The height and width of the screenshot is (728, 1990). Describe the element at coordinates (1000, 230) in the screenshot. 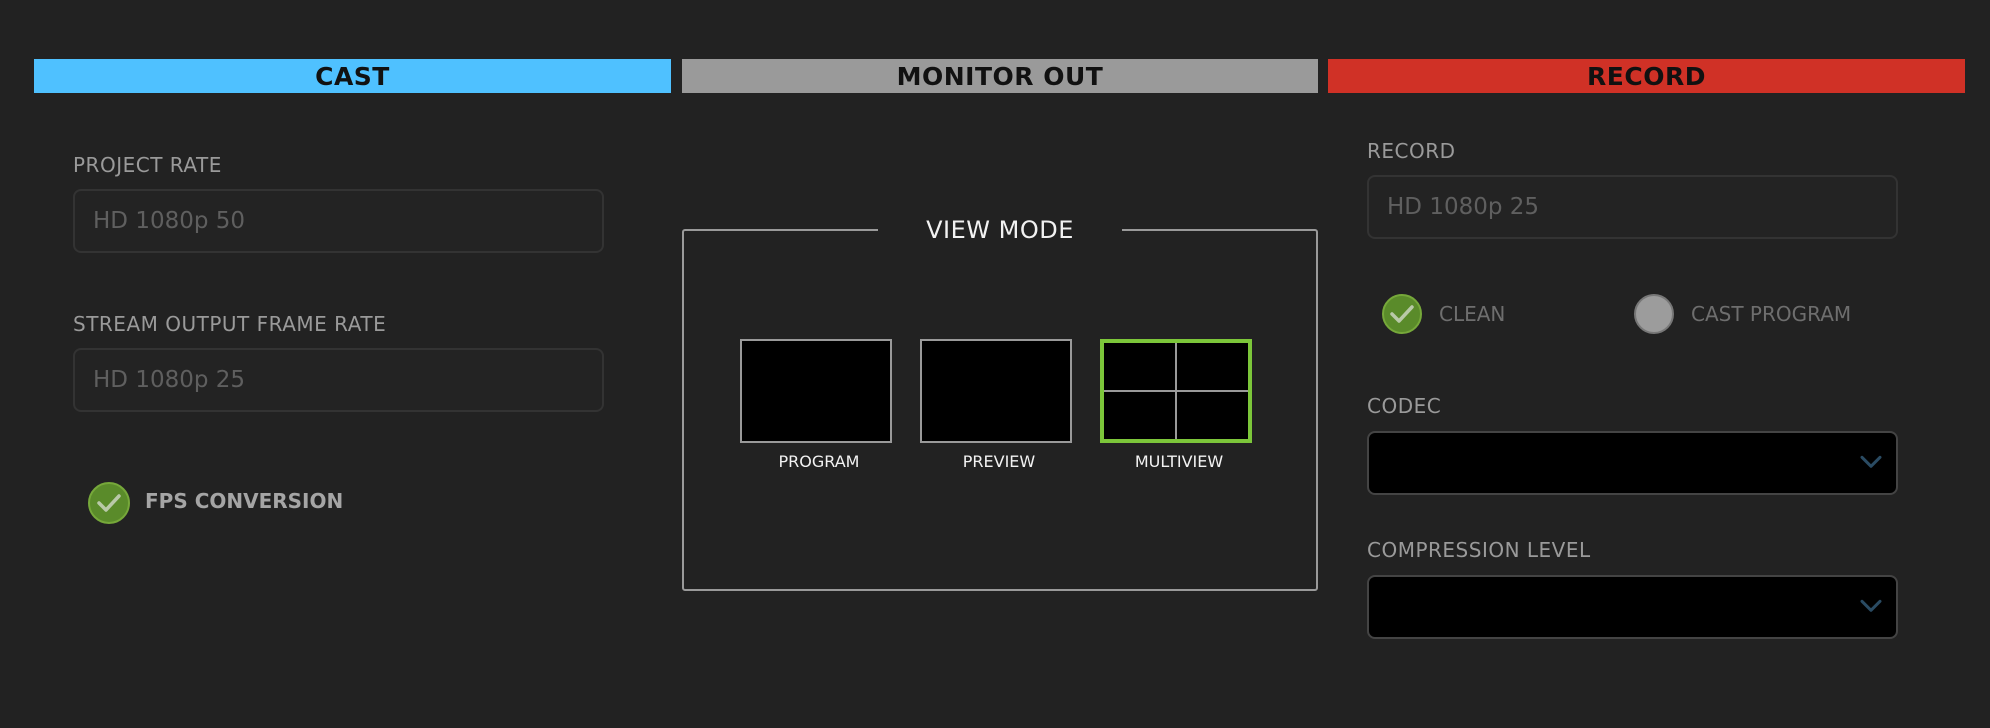

I see `view-mode-title: VIEW MODE` at that location.